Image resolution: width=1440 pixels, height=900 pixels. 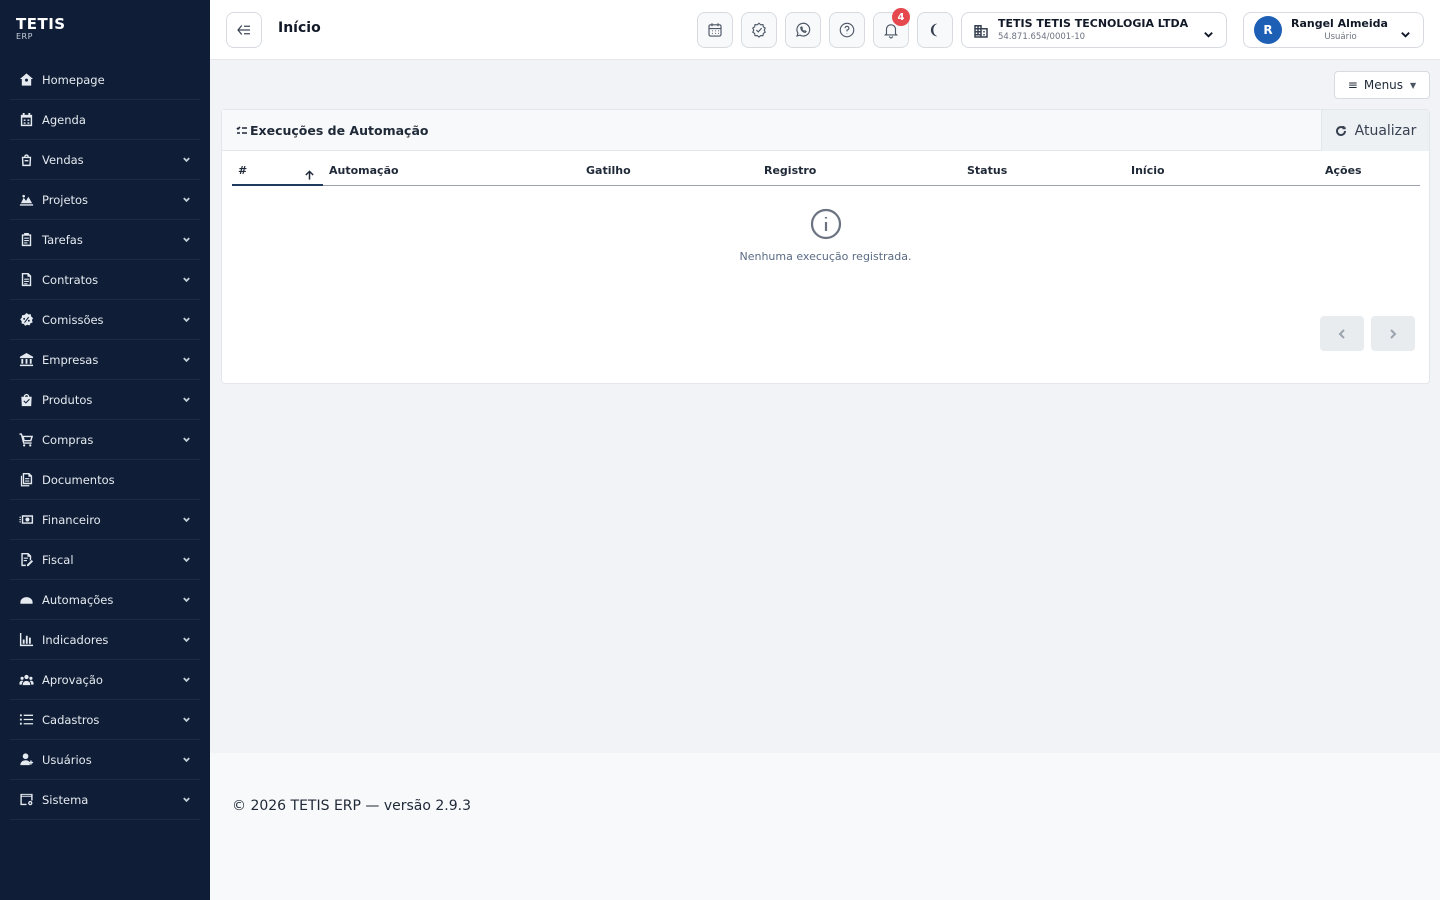 What do you see at coordinates (105, 160) in the screenshot?
I see `sidebar-item-vendas: Vendas` at bounding box center [105, 160].